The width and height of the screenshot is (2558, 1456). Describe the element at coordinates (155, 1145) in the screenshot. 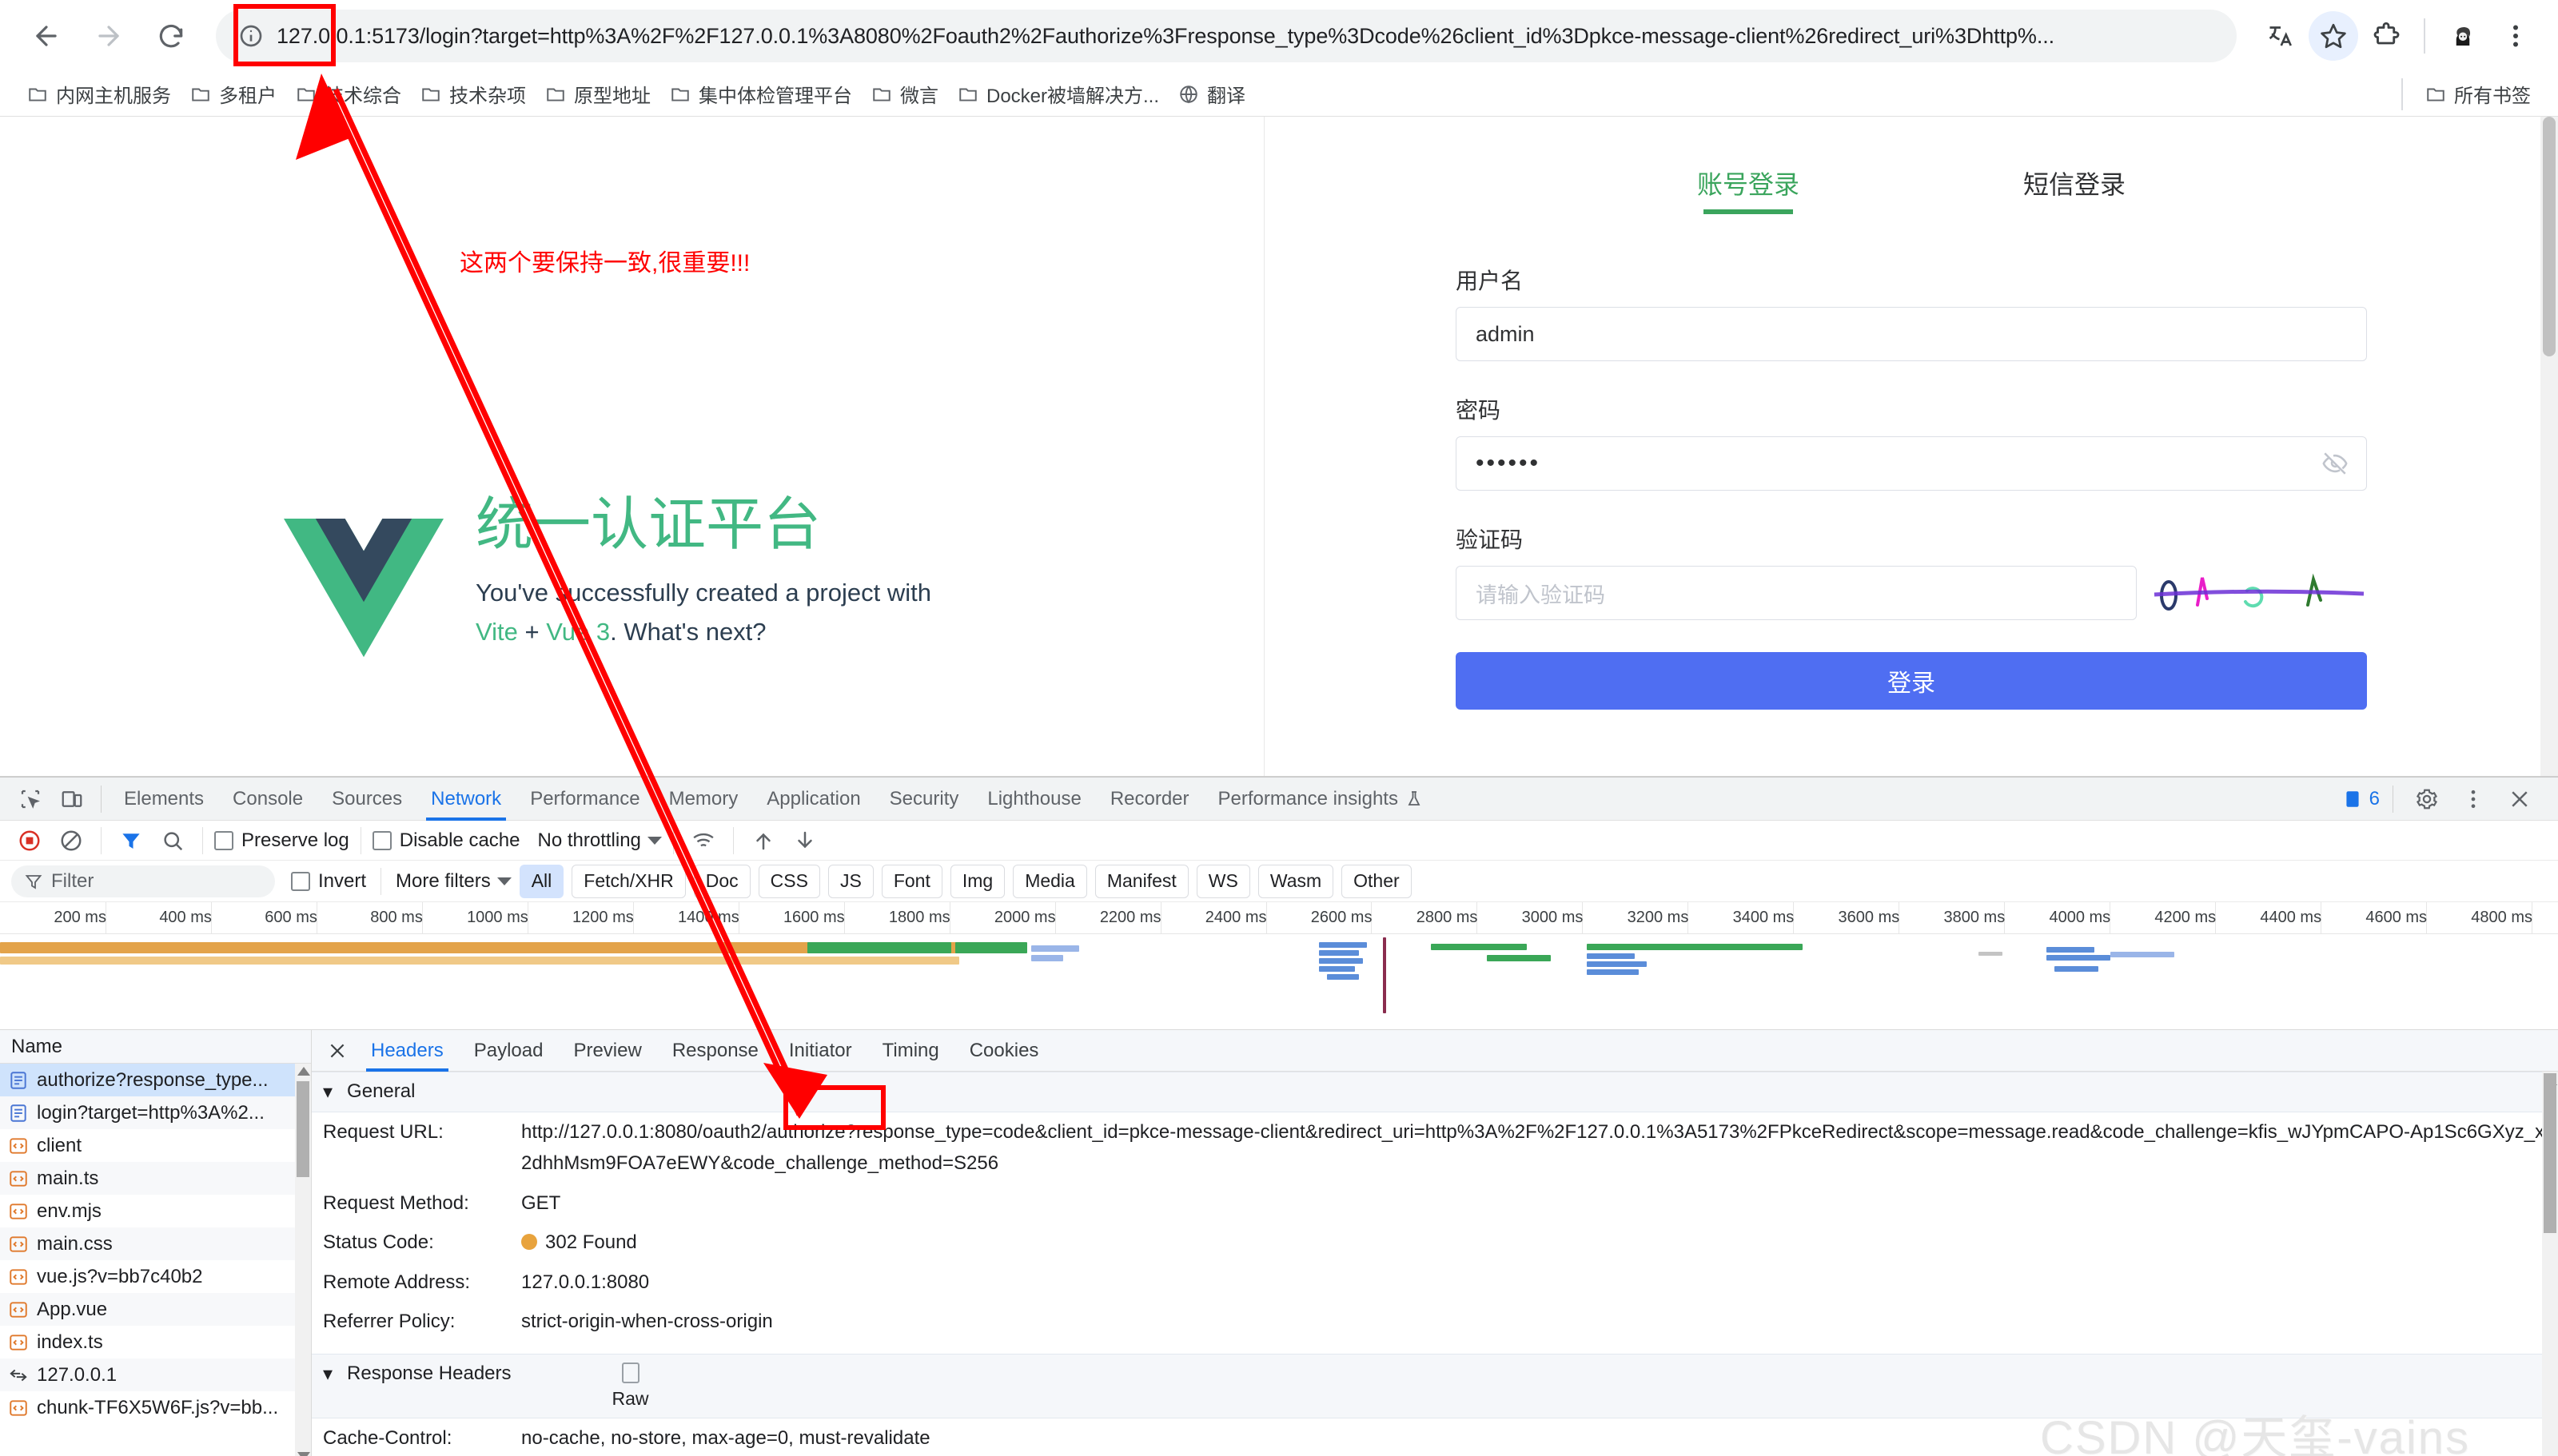

I see `request-row: client` at that location.